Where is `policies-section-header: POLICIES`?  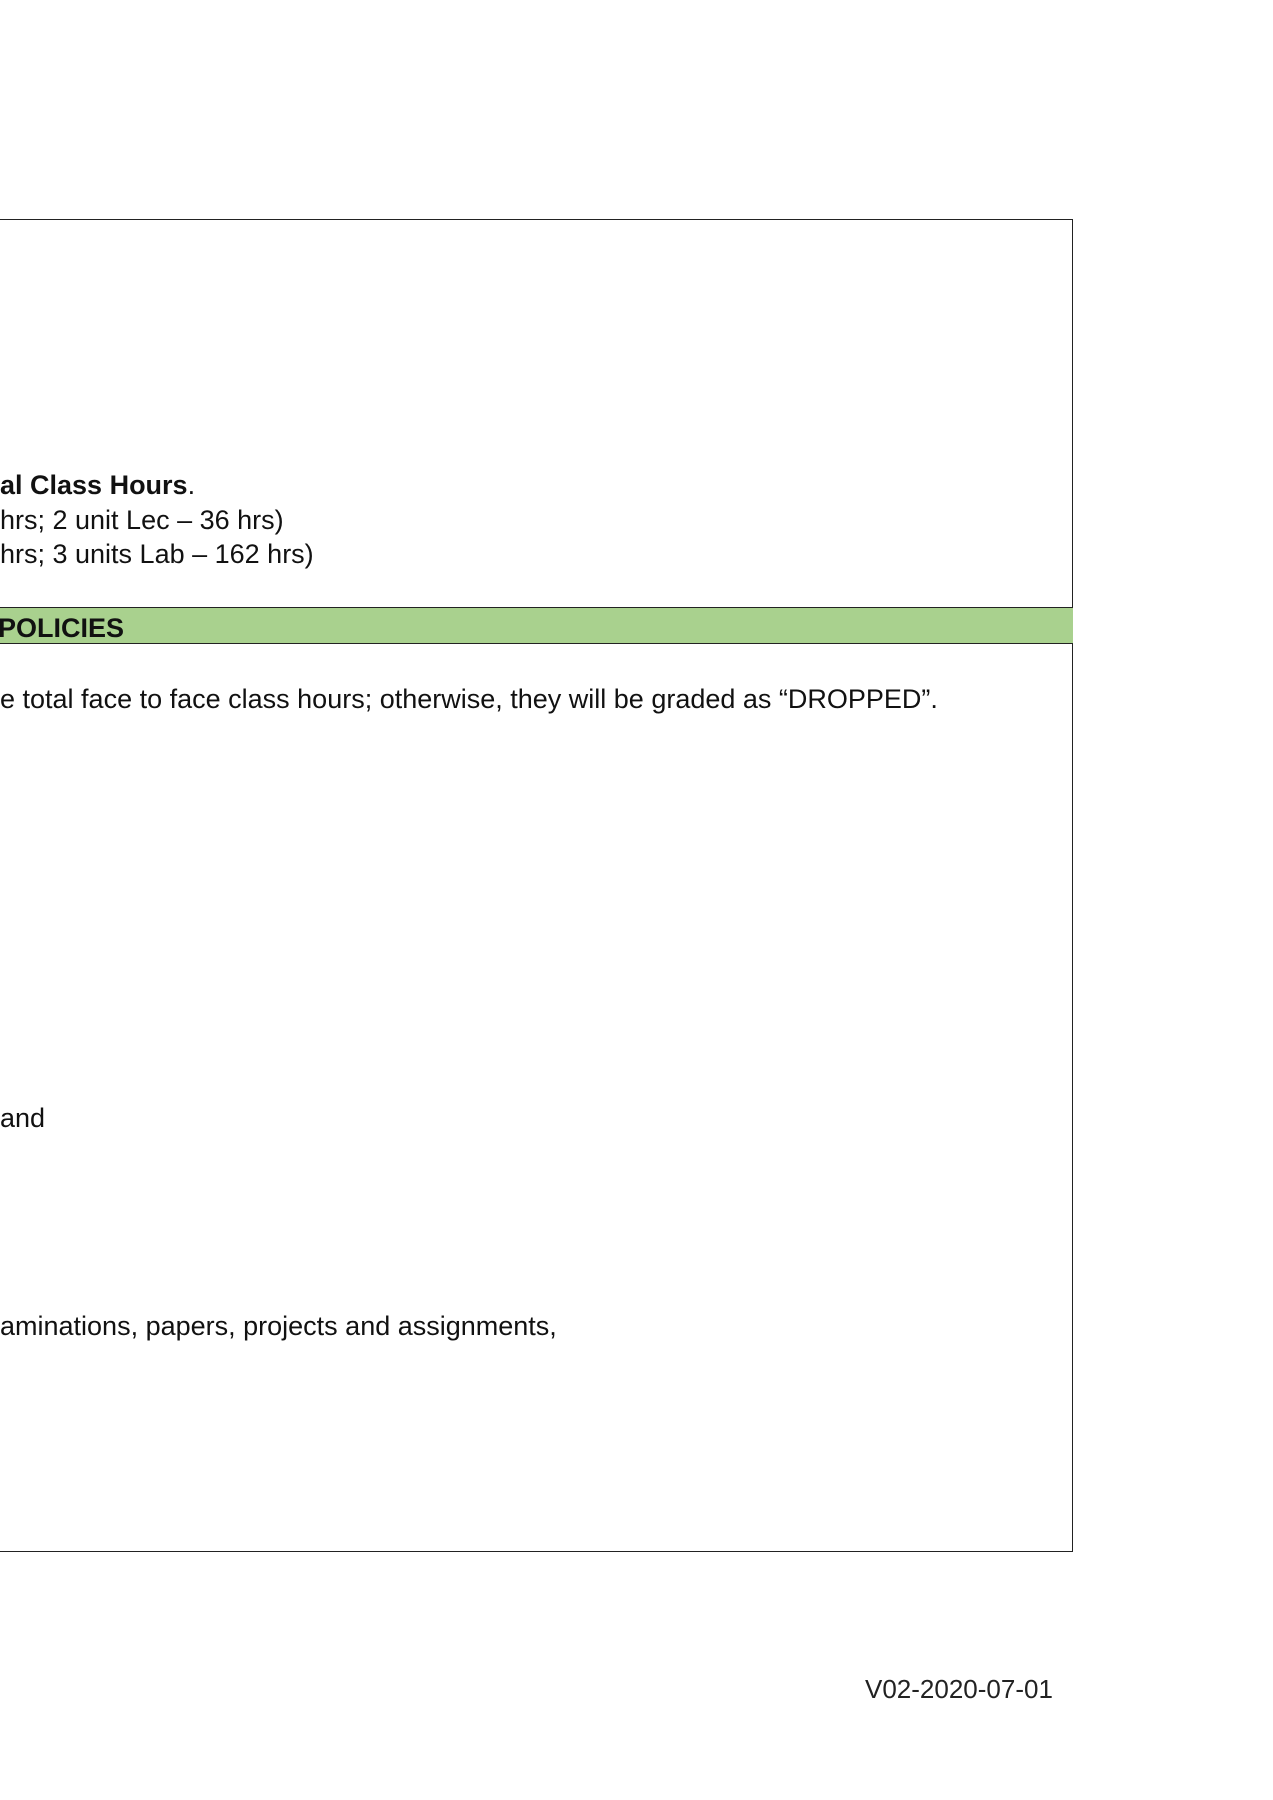
policies-section-header: POLICIES is located at coordinates (536, 625).